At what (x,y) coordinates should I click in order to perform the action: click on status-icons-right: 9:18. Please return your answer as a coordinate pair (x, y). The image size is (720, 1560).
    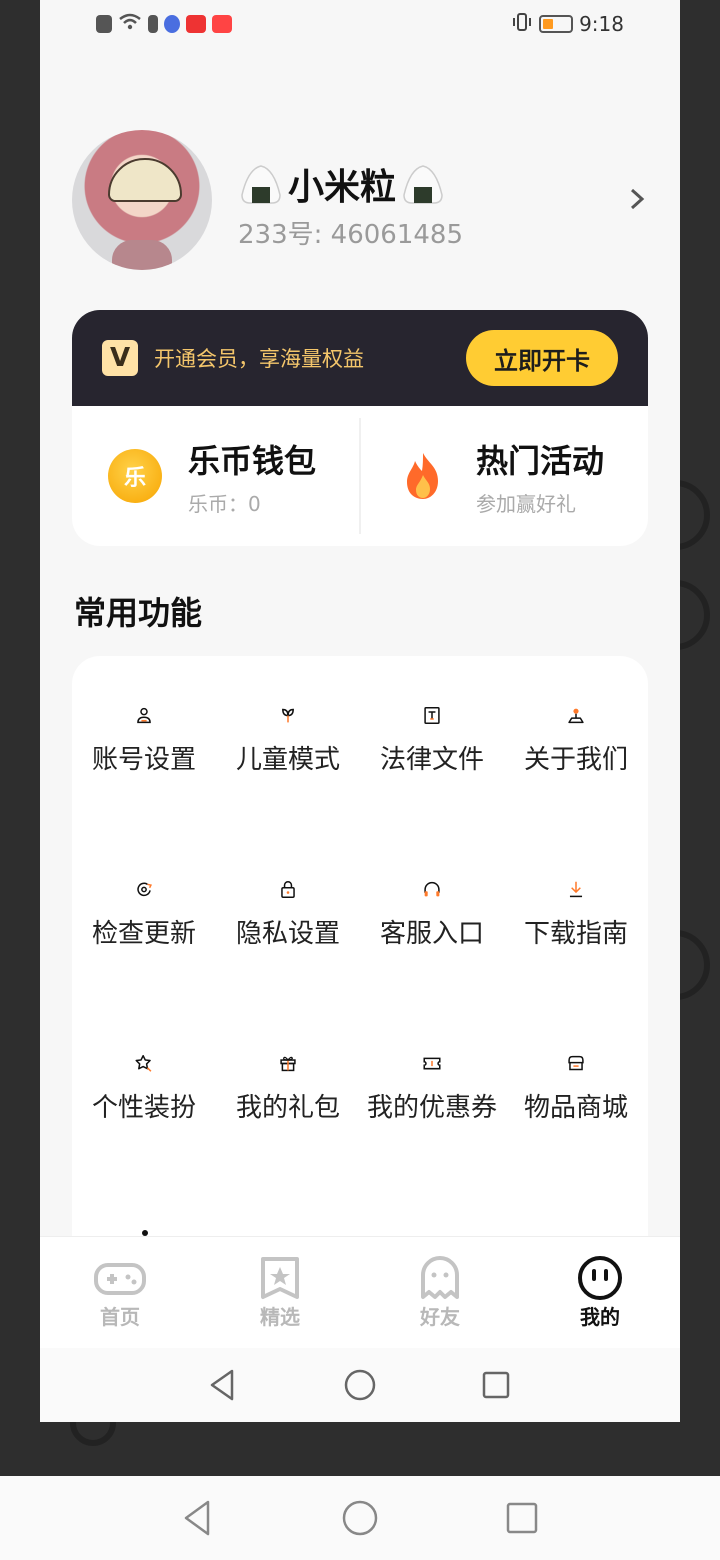
    Looking at the image, I should click on (567, 24).